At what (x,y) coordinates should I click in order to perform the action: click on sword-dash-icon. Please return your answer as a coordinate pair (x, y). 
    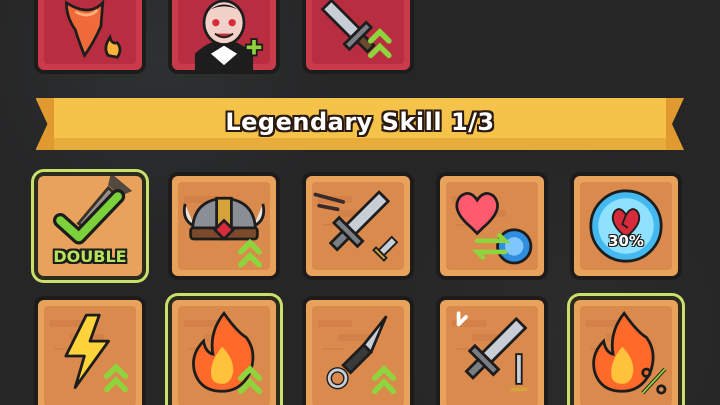
    Looking at the image, I should click on (356, 226).